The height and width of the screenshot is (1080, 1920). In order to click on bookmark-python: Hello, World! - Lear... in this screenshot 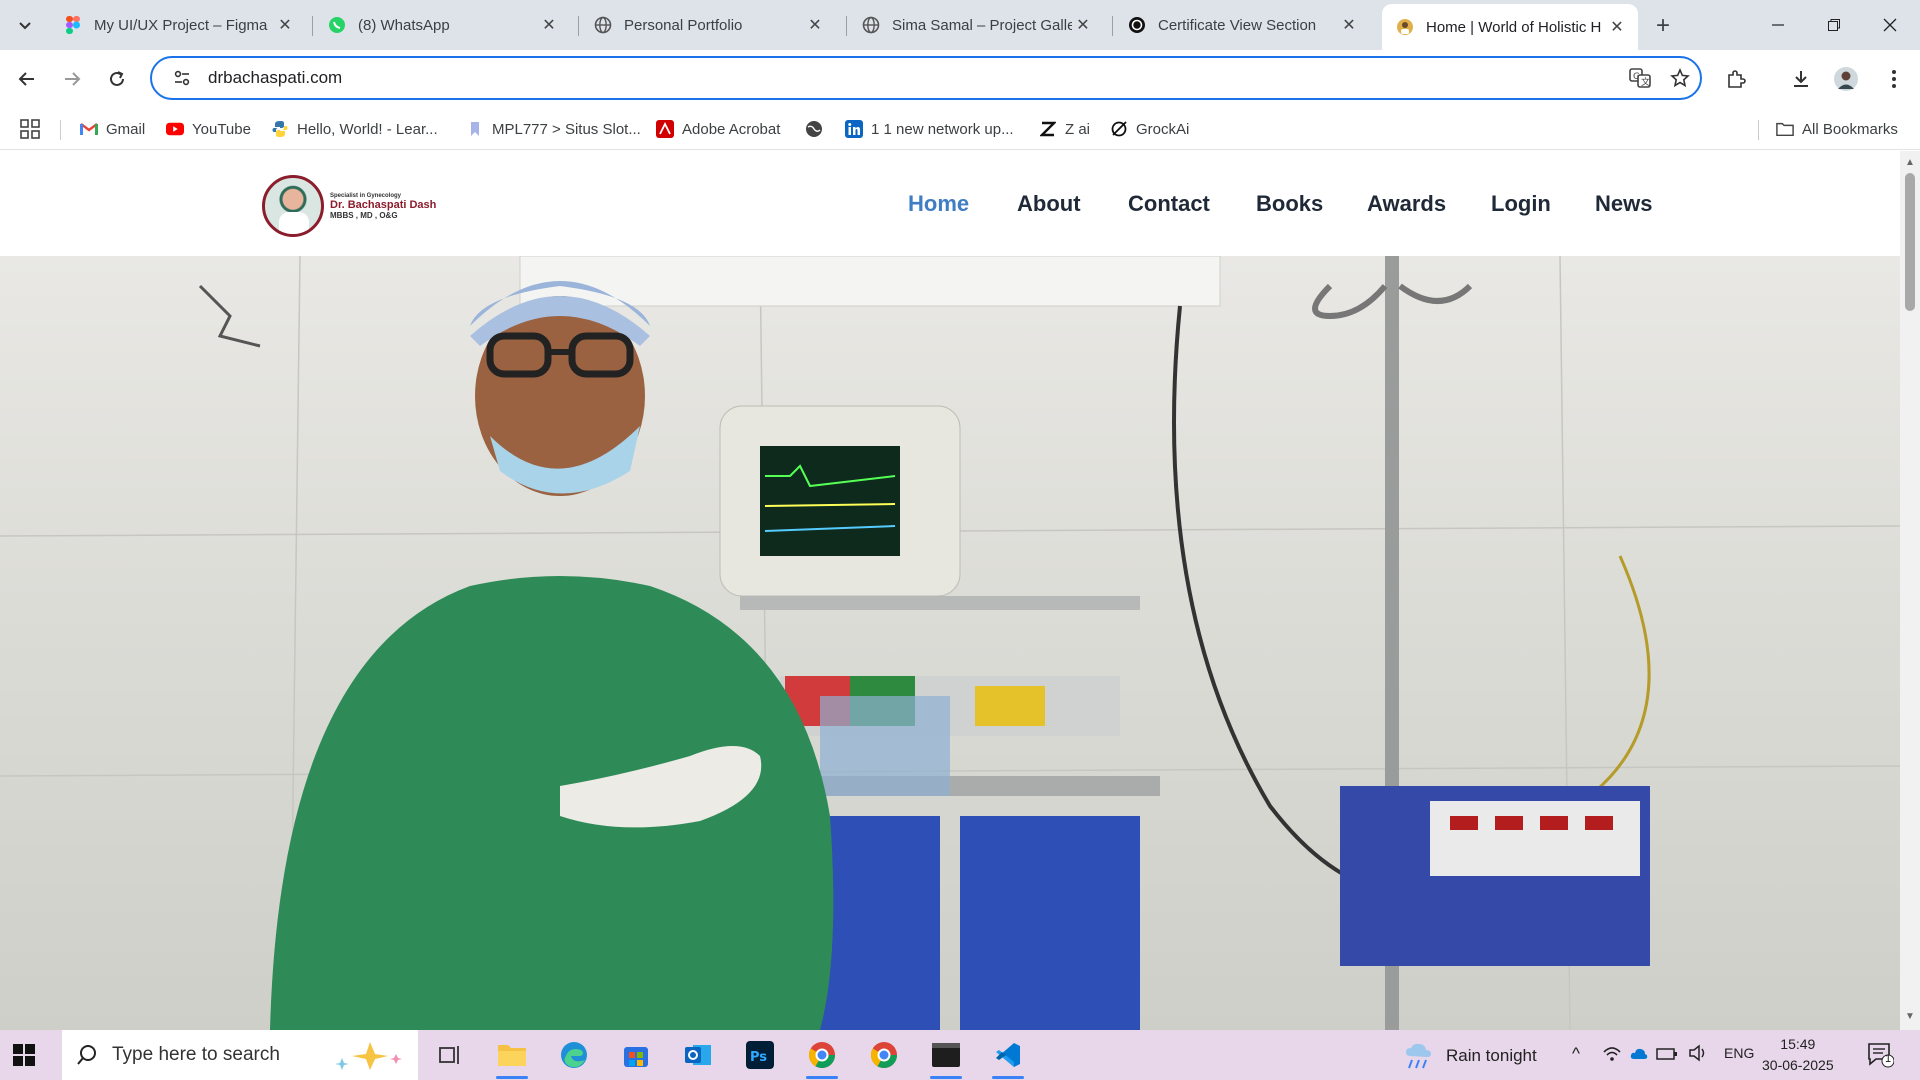, I will do `click(354, 129)`.